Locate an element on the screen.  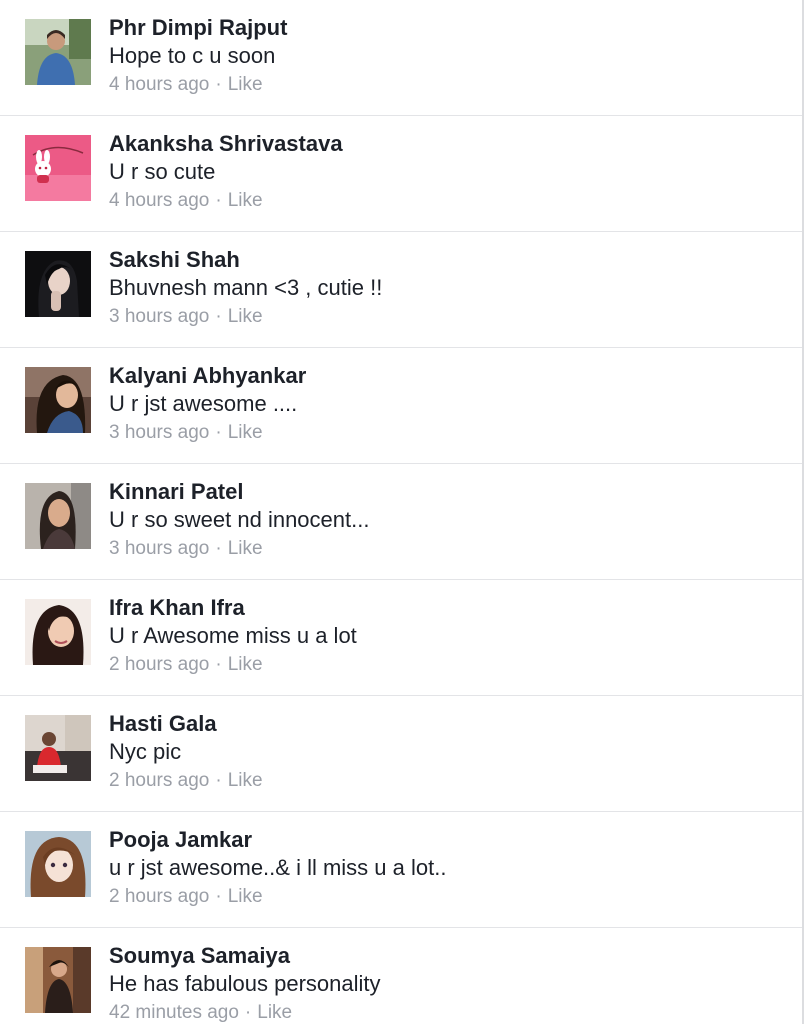
comment-author: Kinnari Patel is located at coordinates (446, 492).